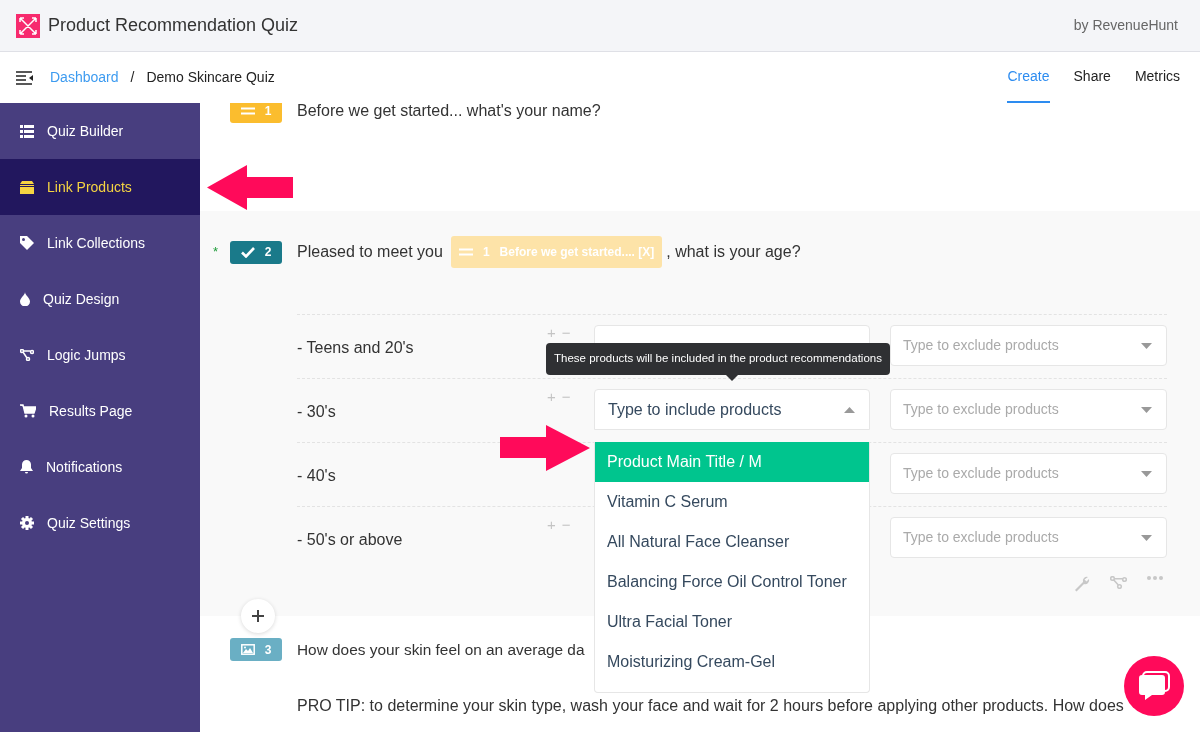 Image resolution: width=1200 pixels, height=732 pixels. I want to click on question-tip: PRO TIP: to determine your skin type, wash your face and wait for 2 hours before applying other products. How does, so click(711, 706).